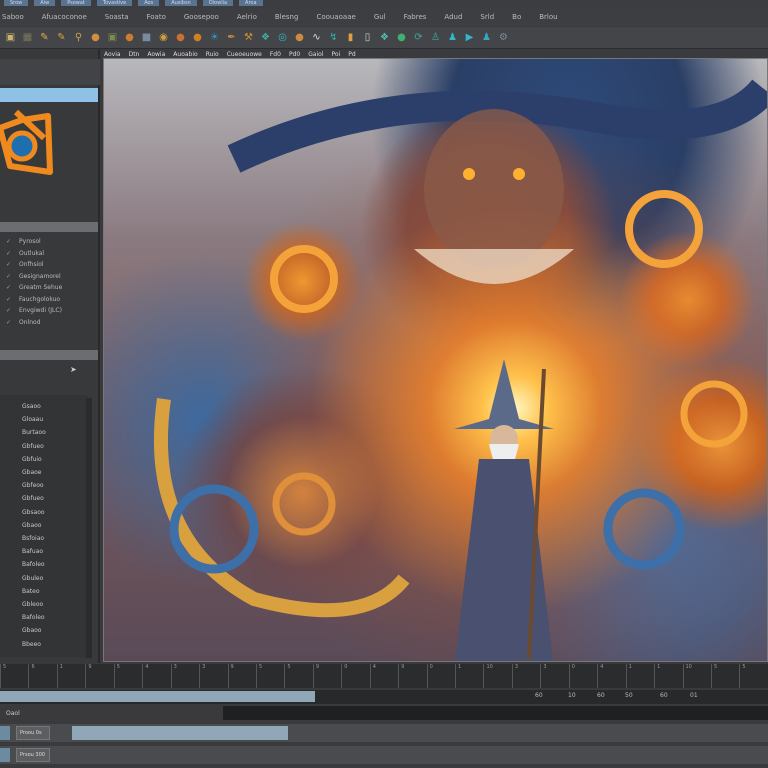 The width and height of the screenshot is (768, 768). I want to click on checklist-item: ✓ Onlnod, so click(23, 322).